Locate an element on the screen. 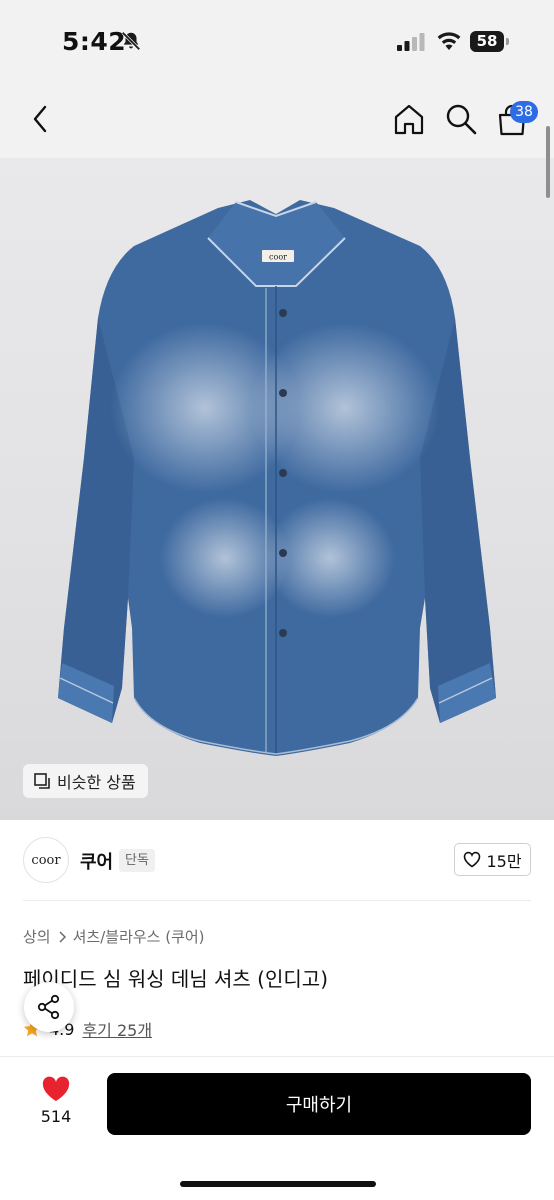 The width and height of the screenshot is (554, 1200). share-button is located at coordinates (49, 1007).